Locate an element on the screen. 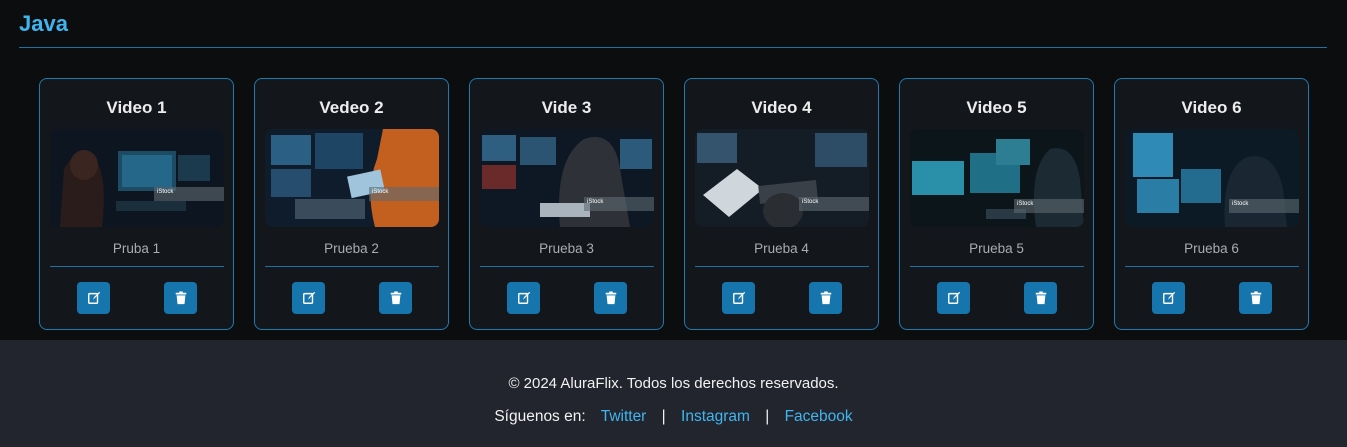 The image size is (1347, 447). video-description: Prueba 5 is located at coordinates (996, 248).